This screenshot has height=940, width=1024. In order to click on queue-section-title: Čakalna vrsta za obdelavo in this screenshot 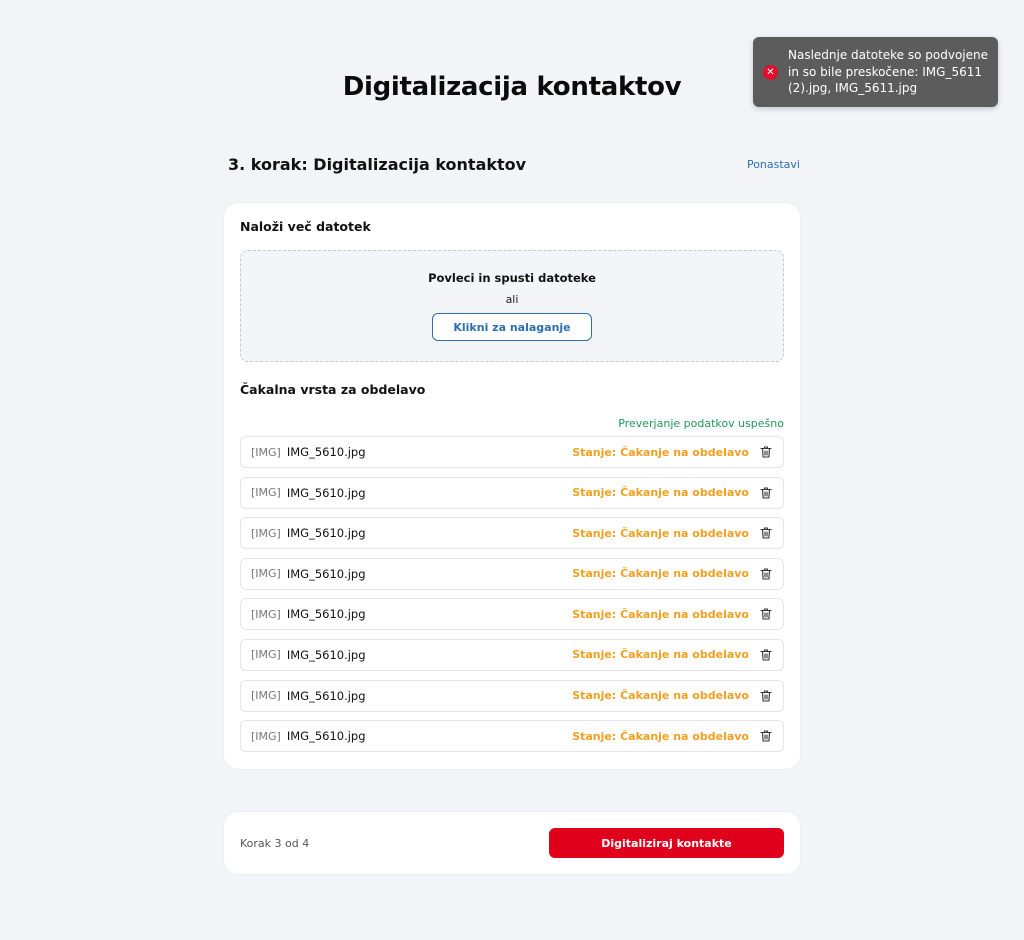, I will do `click(333, 389)`.